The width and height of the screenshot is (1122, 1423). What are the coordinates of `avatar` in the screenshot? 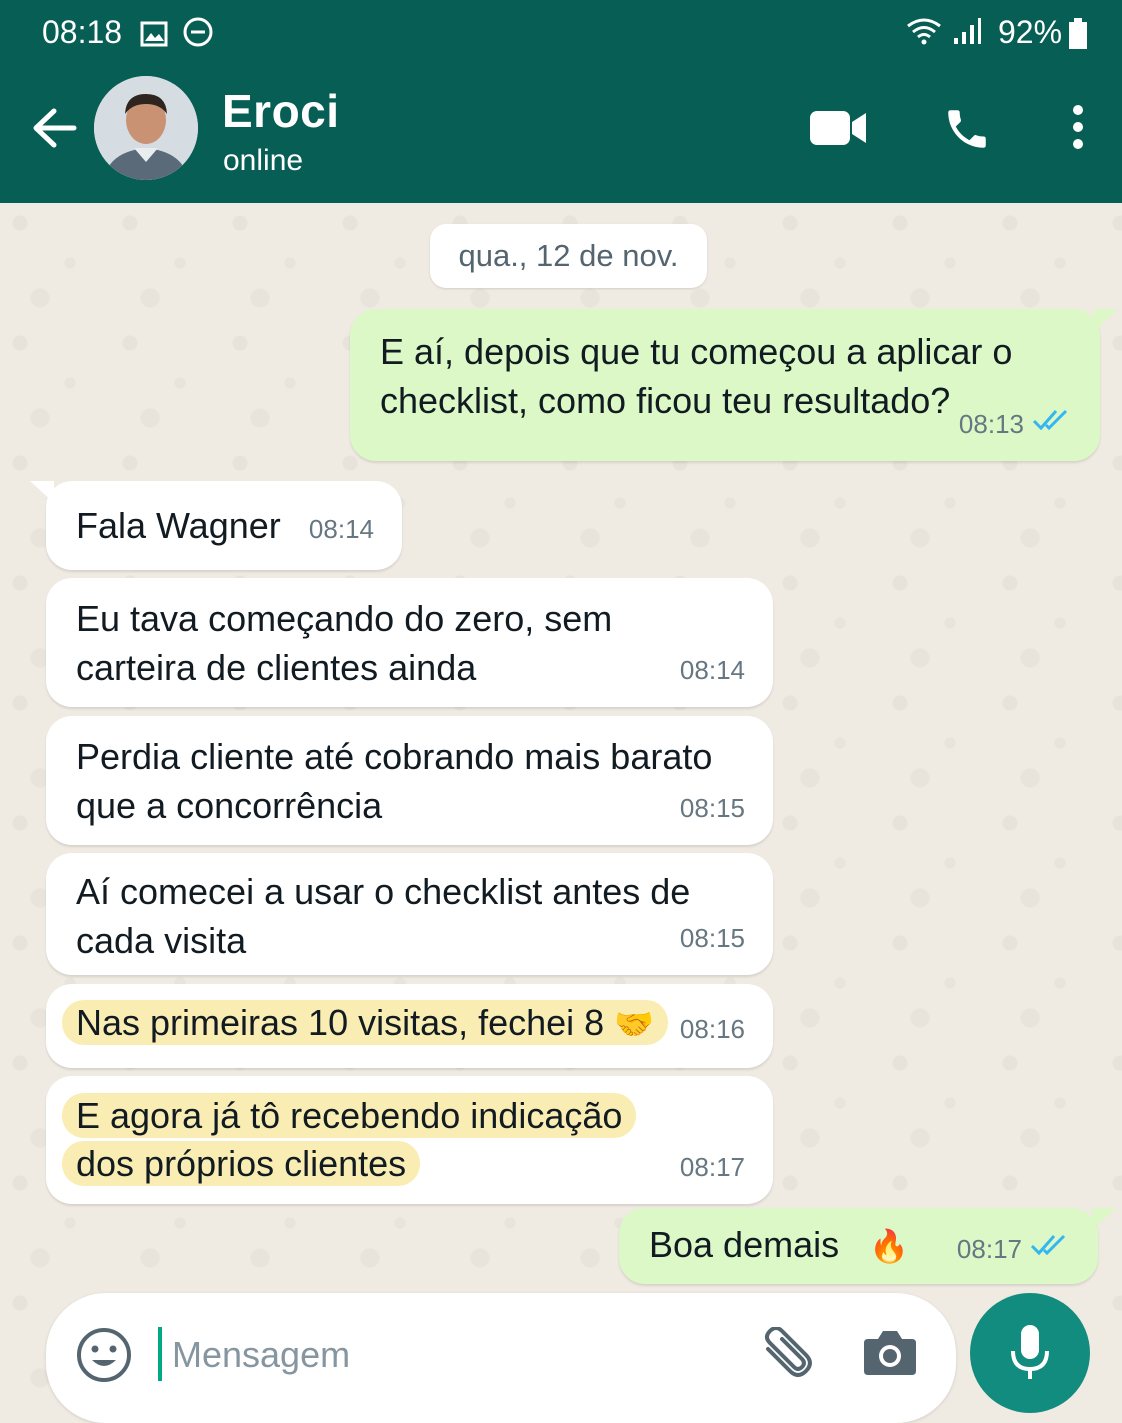 It's located at (146, 128).